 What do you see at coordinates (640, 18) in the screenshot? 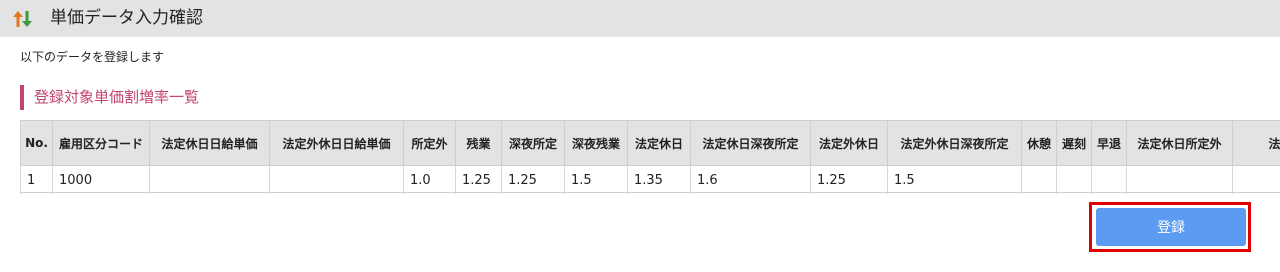
I see `page-header: 単価データ入力確認` at bounding box center [640, 18].